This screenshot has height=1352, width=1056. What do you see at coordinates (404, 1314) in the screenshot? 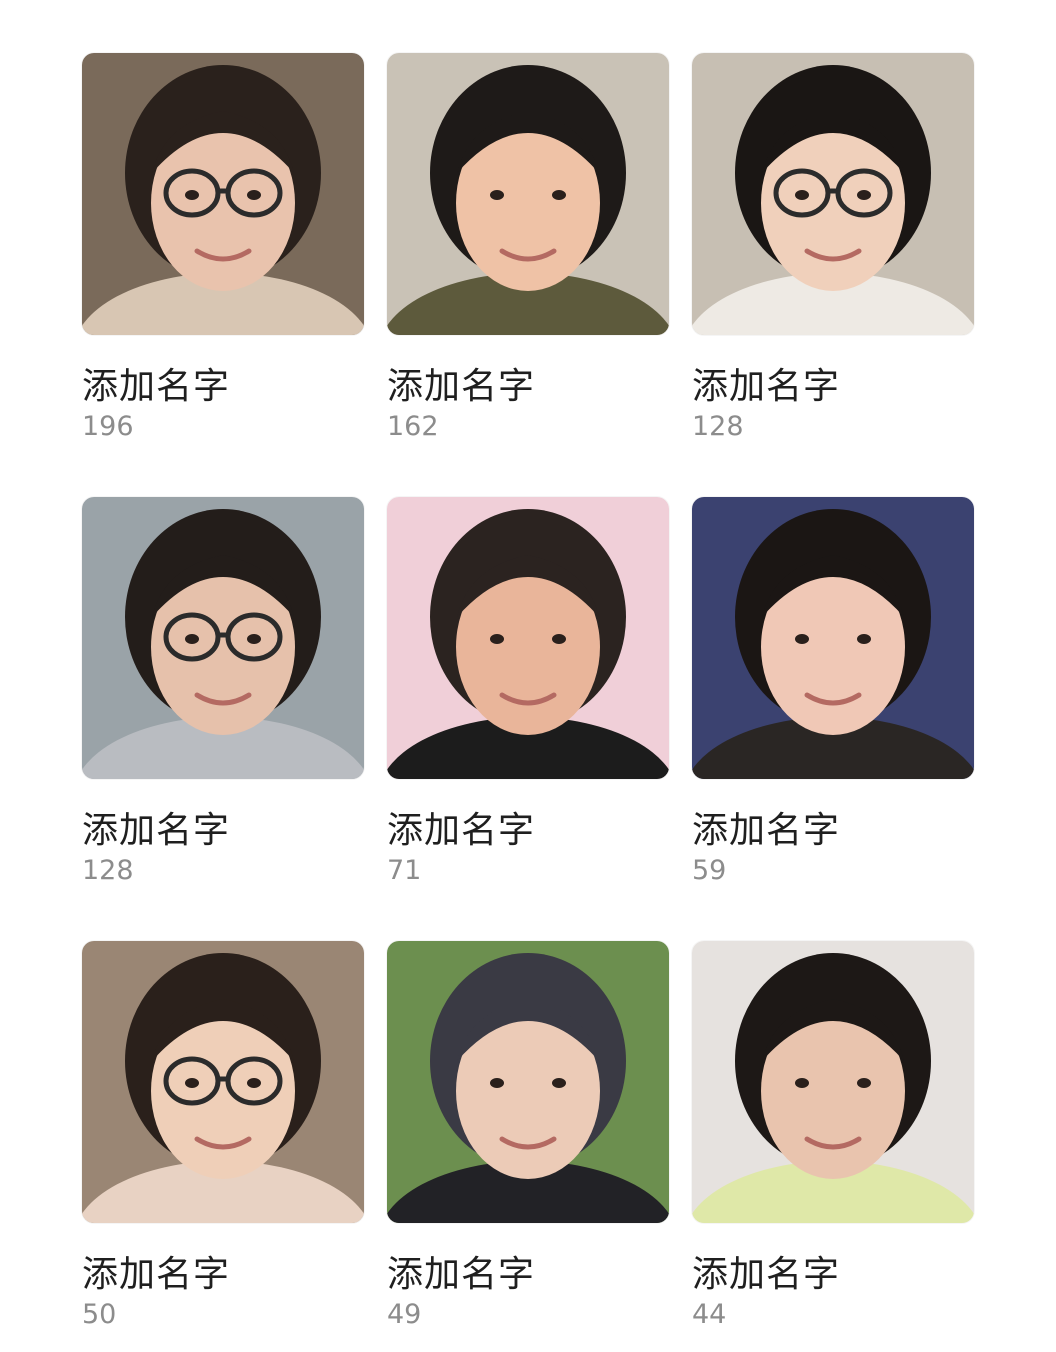
I see `photo-count: 49` at bounding box center [404, 1314].